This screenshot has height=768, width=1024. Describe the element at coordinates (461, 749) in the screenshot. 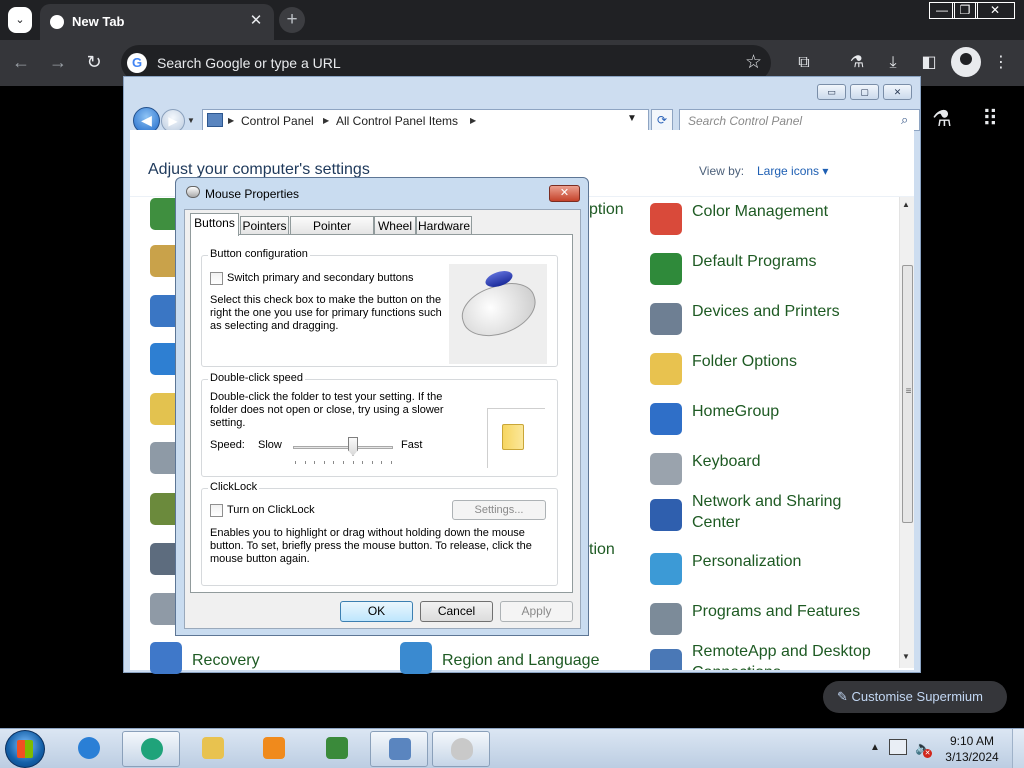

I see `taskbar-mouse-properties` at that location.